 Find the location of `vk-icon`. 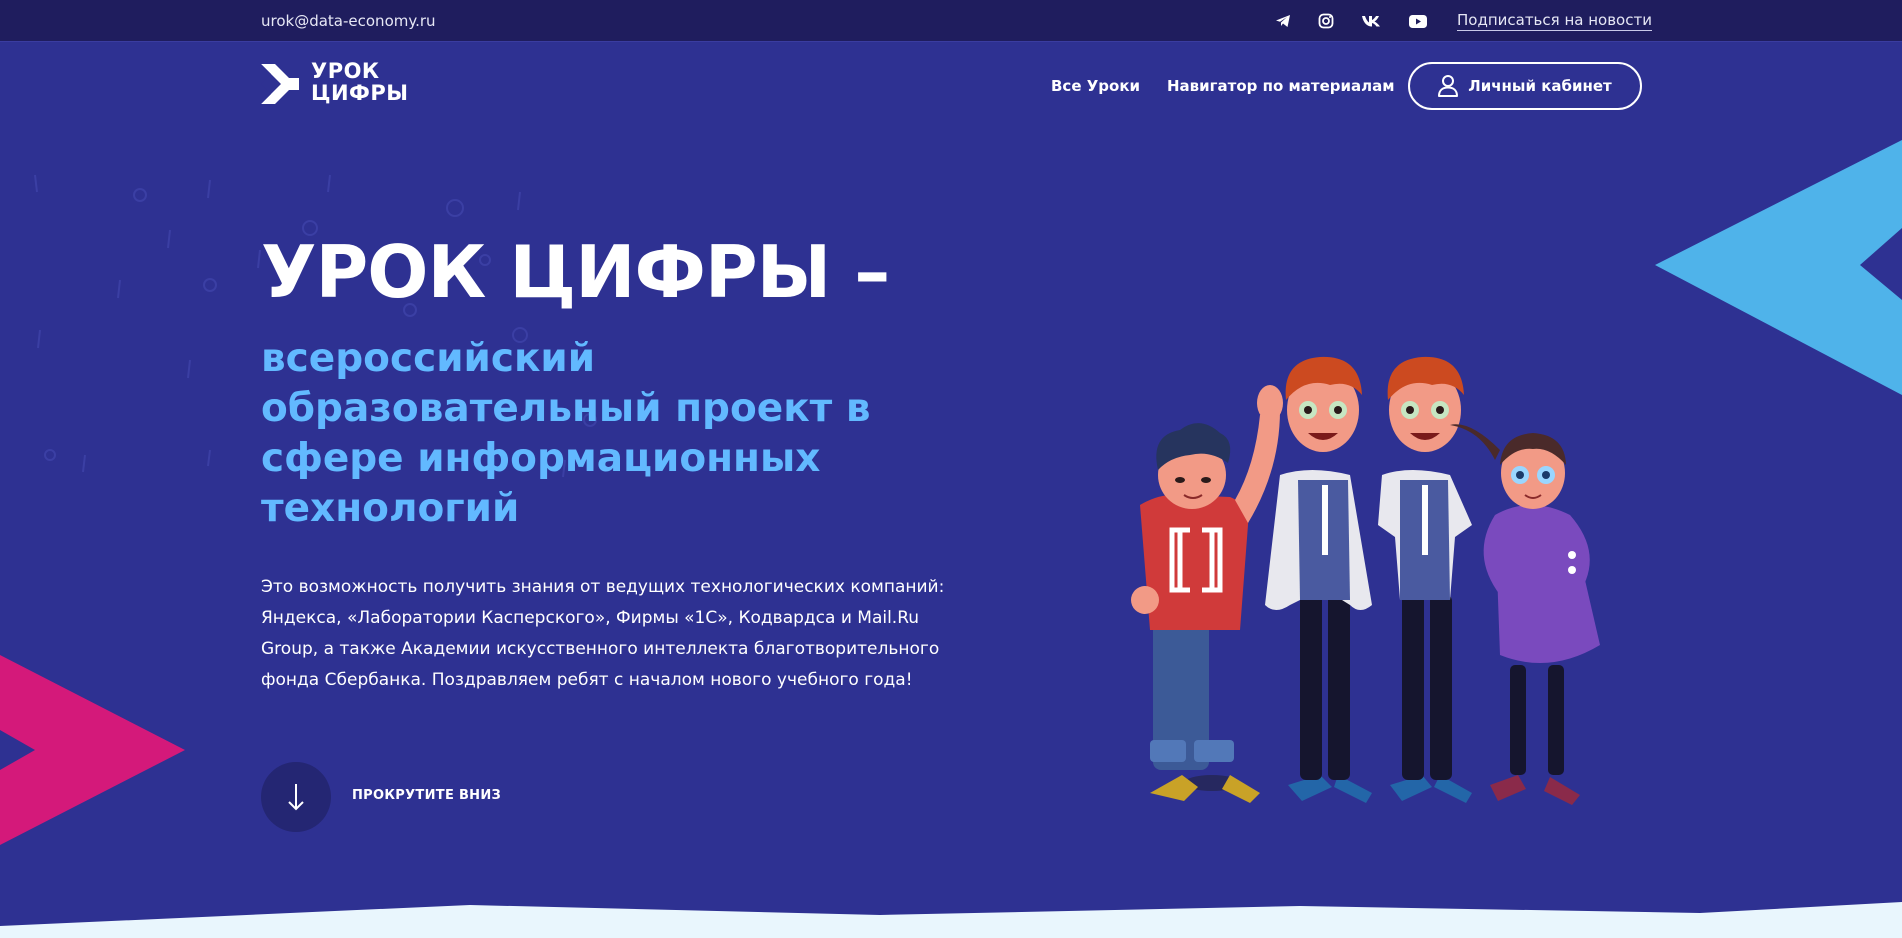

vk-icon is located at coordinates (1371, 21).